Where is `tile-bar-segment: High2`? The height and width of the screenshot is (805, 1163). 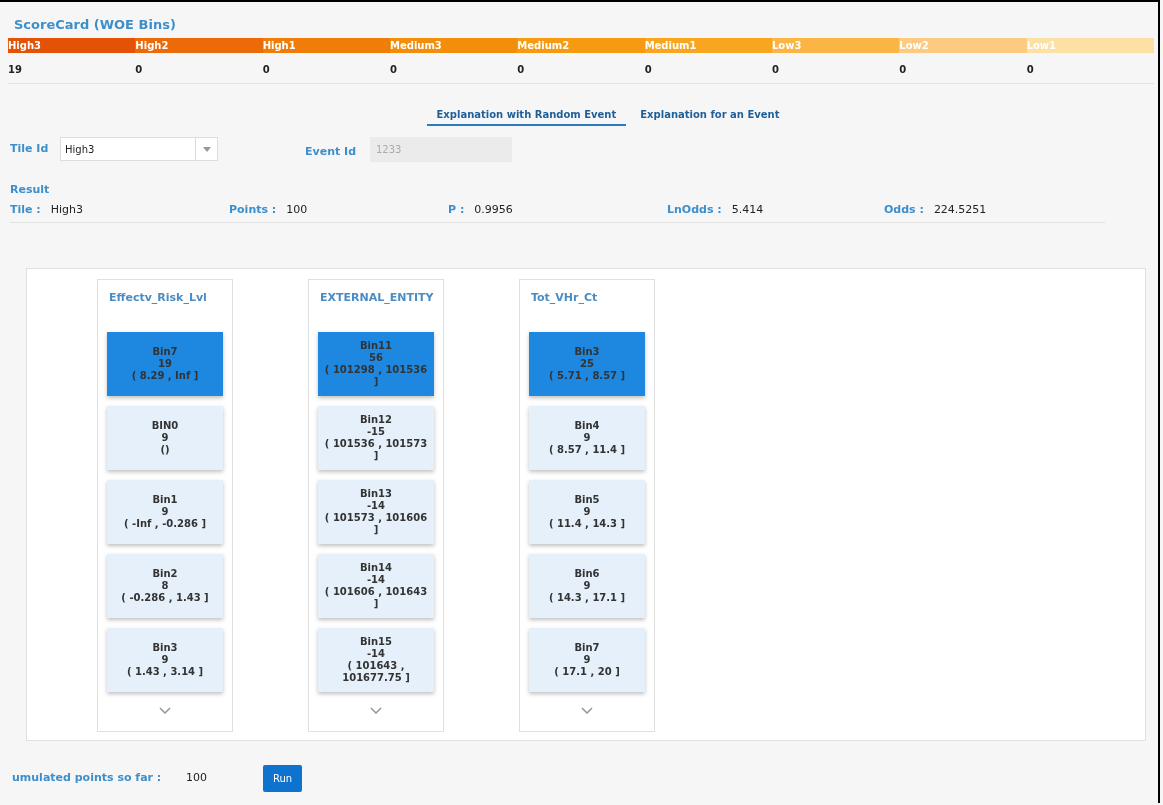
tile-bar-segment: High2 is located at coordinates (199, 45).